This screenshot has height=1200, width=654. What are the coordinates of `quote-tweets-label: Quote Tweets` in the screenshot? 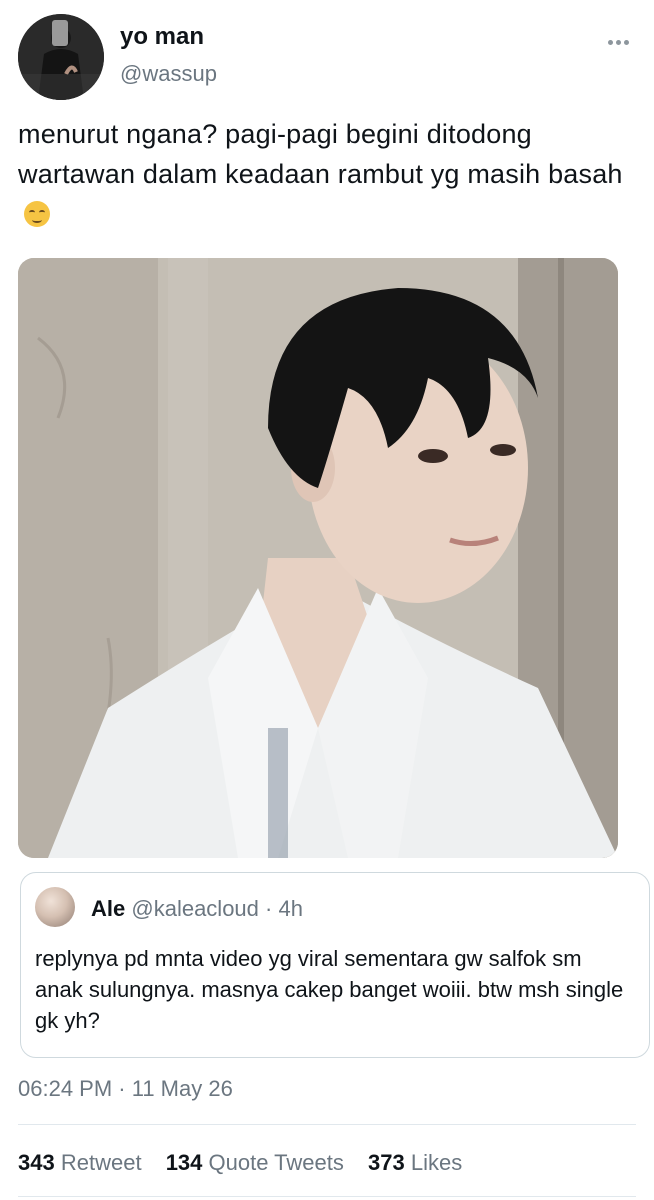 It's located at (276, 1162).